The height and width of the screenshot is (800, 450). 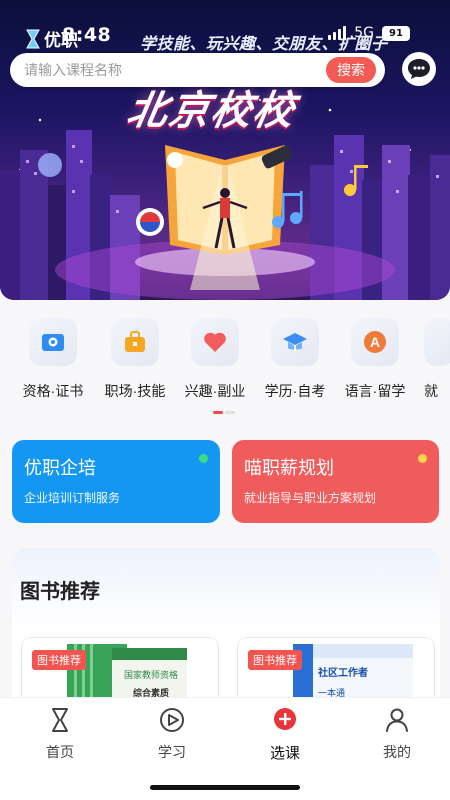 What do you see at coordinates (285, 719) in the screenshot?
I see `plus-circle-icon` at bounding box center [285, 719].